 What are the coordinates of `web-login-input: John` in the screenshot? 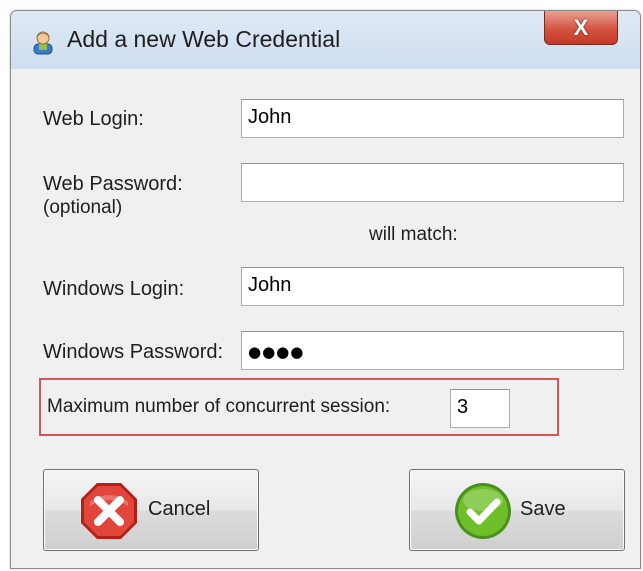 It's located at (432, 118).